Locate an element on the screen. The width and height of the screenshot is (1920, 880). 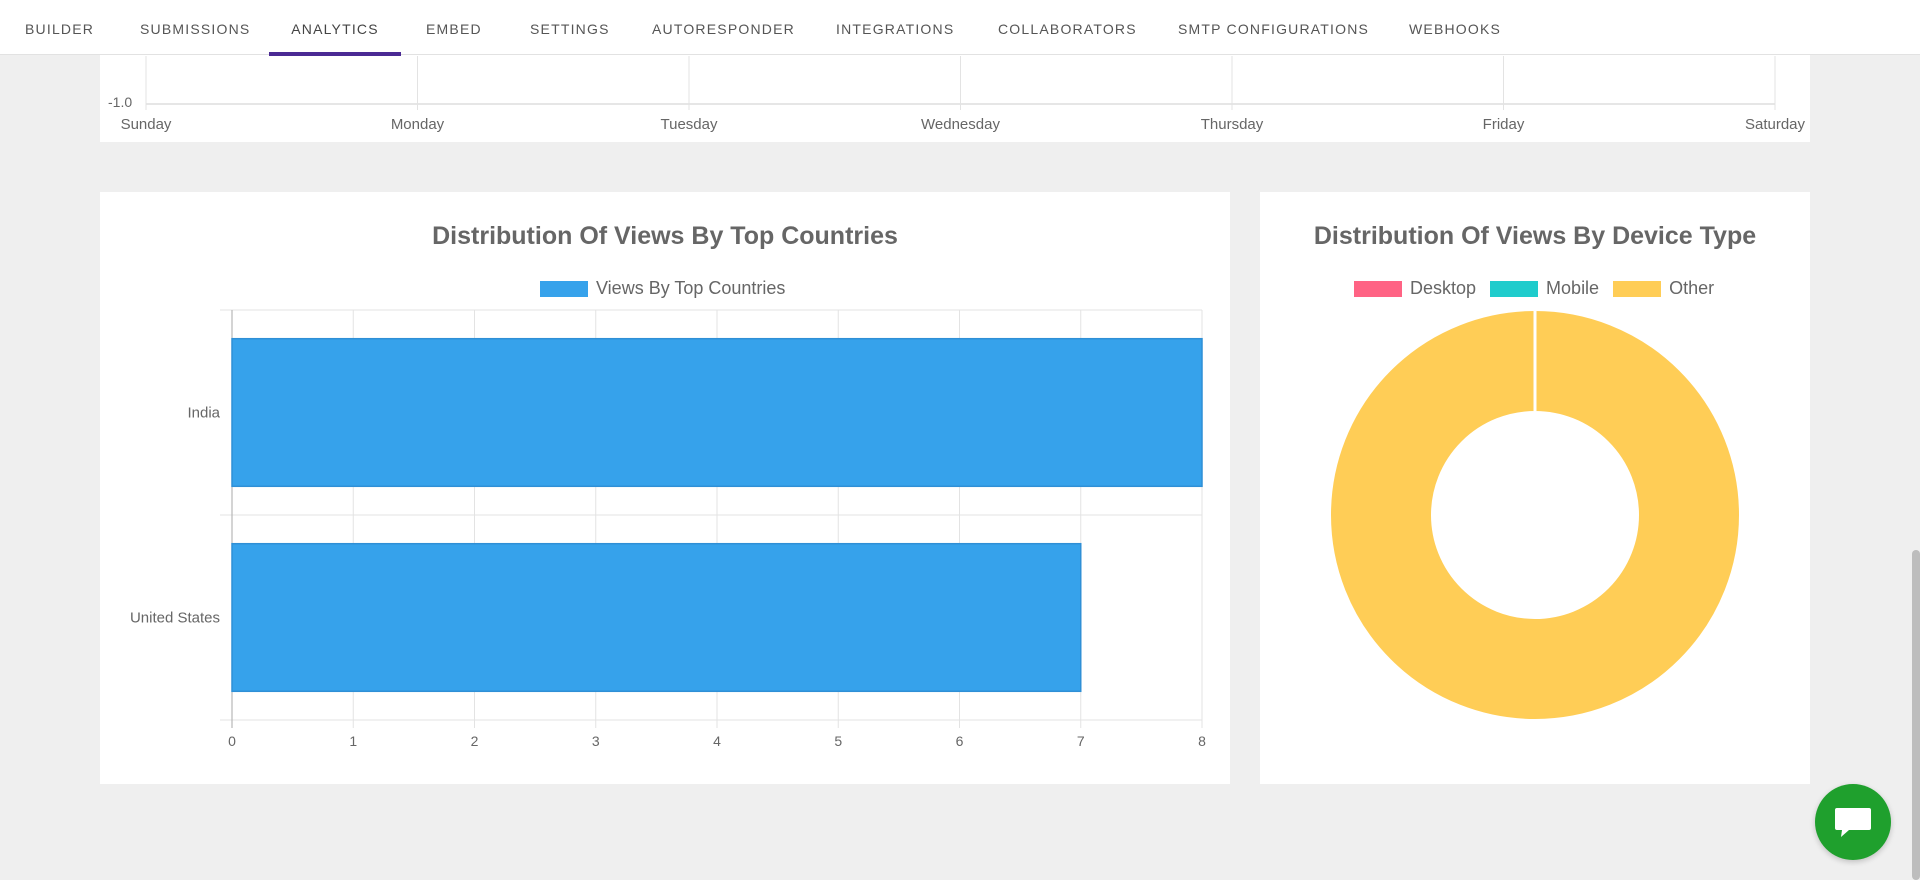
countries-x-tick: 2 is located at coordinates (475, 741).